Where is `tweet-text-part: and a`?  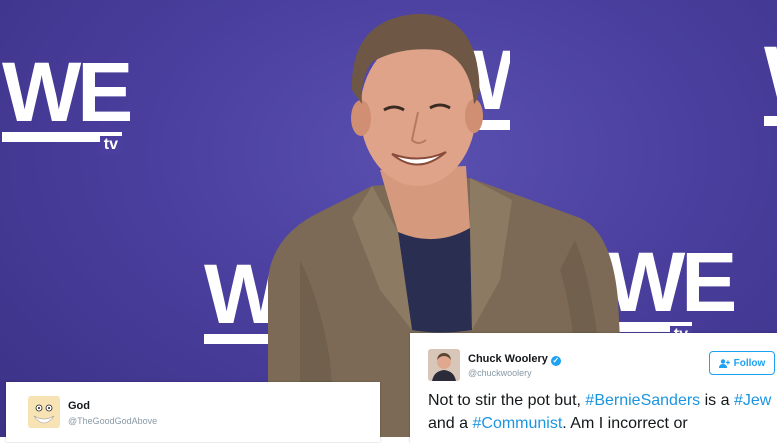 tweet-text-part: and a is located at coordinates (450, 423).